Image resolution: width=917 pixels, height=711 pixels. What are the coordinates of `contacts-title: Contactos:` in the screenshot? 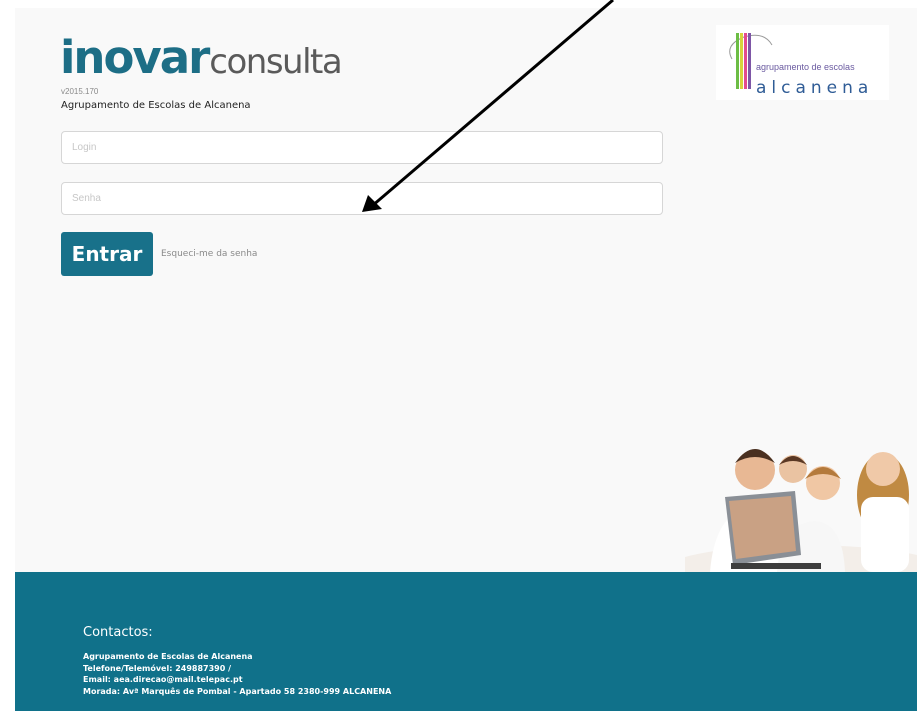 It's located at (118, 632).